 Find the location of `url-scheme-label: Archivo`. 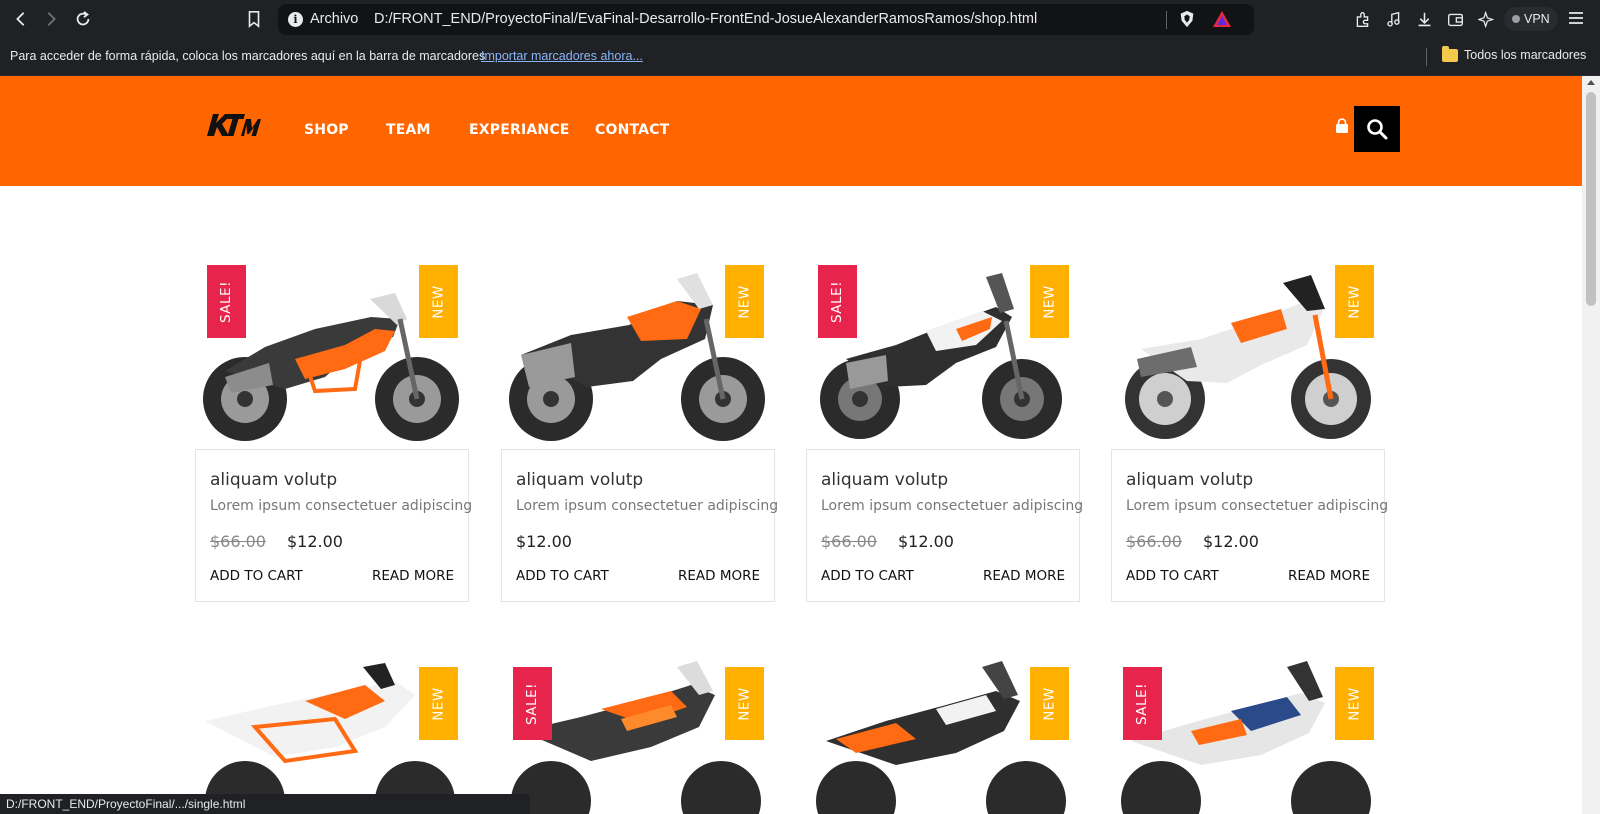

url-scheme-label: Archivo is located at coordinates (334, 19).